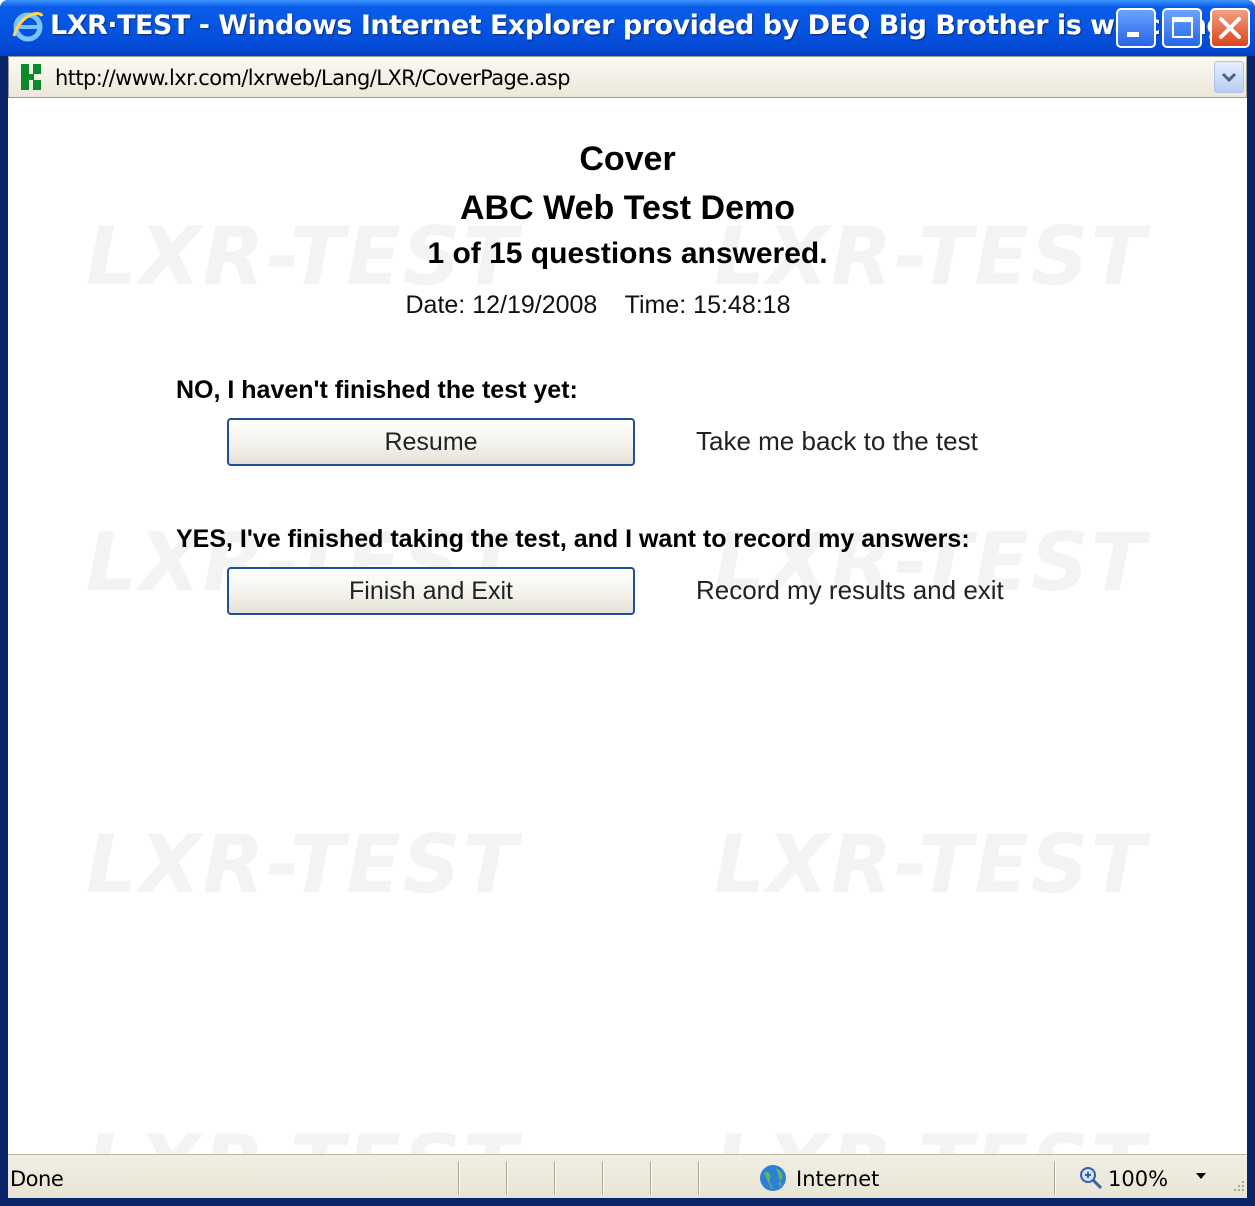 The width and height of the screenshot is (1255, 1206). What do you see at coordinates (1138, 1179) in the screenshot?
I see `zoom-level: 100%` at bounding box center [1138, 1179].